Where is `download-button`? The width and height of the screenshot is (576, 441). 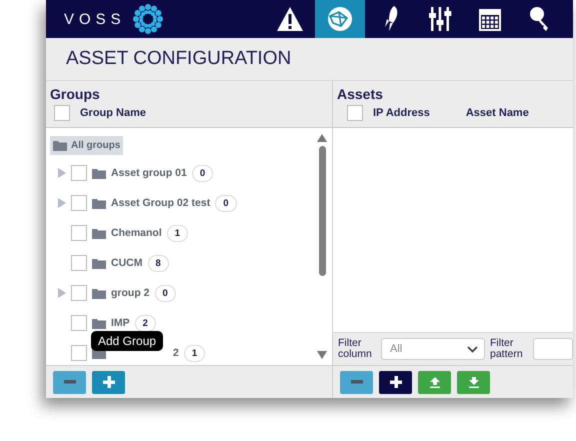 download-button is located at coordinates (473, 382).